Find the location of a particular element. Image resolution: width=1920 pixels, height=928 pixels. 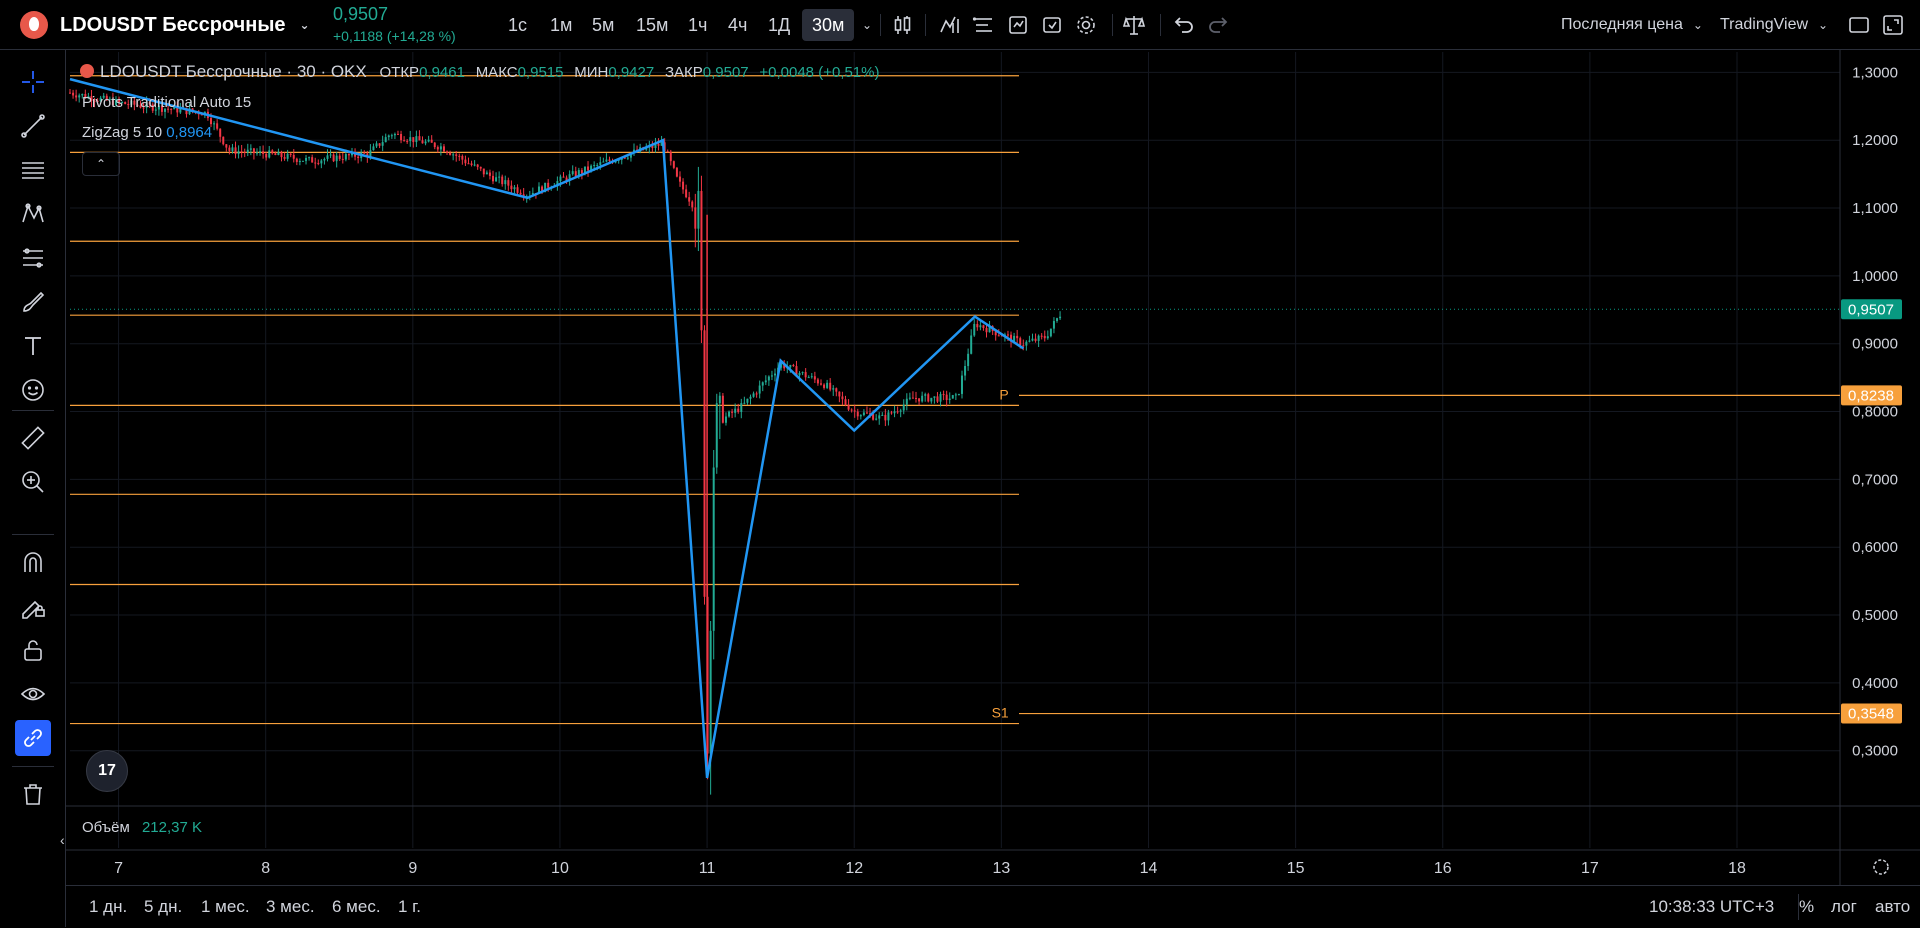

indicator-templates-icon is located at coordinates (984, 25).